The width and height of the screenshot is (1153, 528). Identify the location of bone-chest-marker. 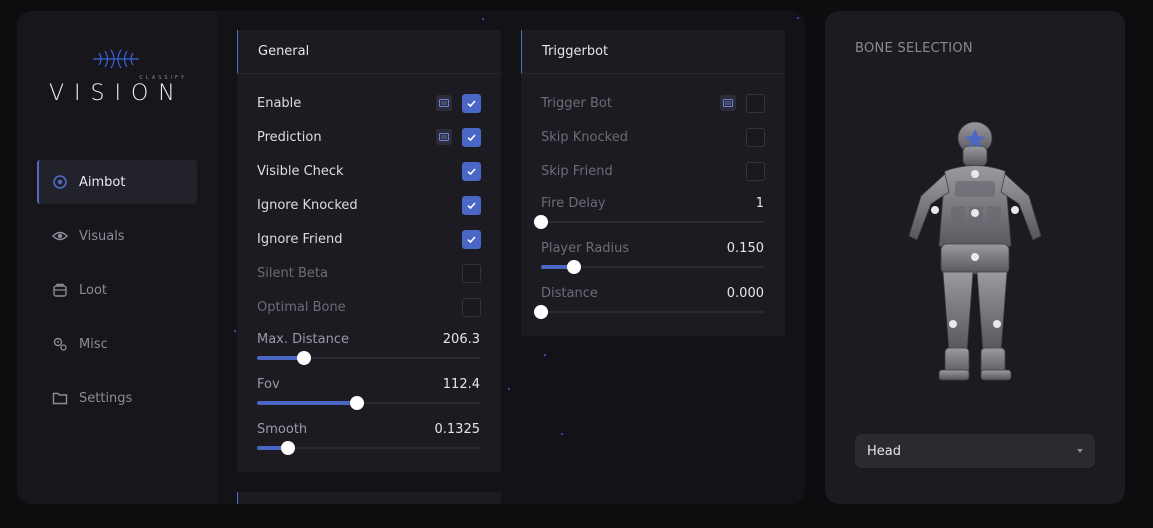
(975, 213).